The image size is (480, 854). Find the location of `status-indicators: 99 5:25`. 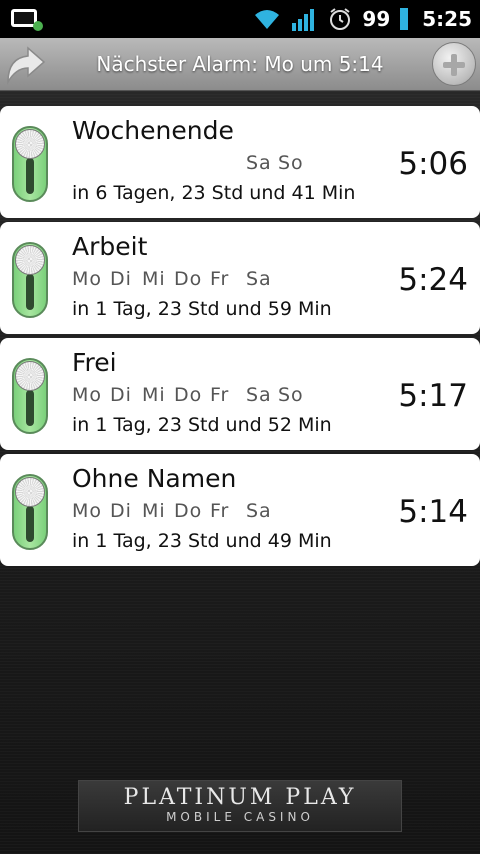

status-indicators: 99 5:25 is located at coordinates (362, 19).